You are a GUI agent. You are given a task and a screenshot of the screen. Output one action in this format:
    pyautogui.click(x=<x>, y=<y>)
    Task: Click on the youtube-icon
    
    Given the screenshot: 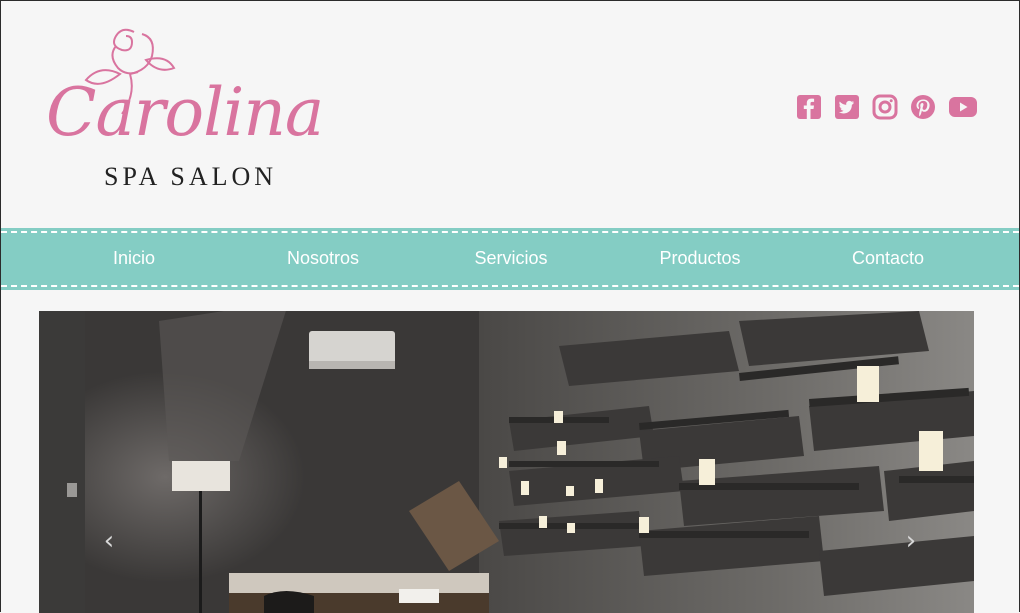 What is the action you would take?
    pyautogui.click(x=963, y=107)
    